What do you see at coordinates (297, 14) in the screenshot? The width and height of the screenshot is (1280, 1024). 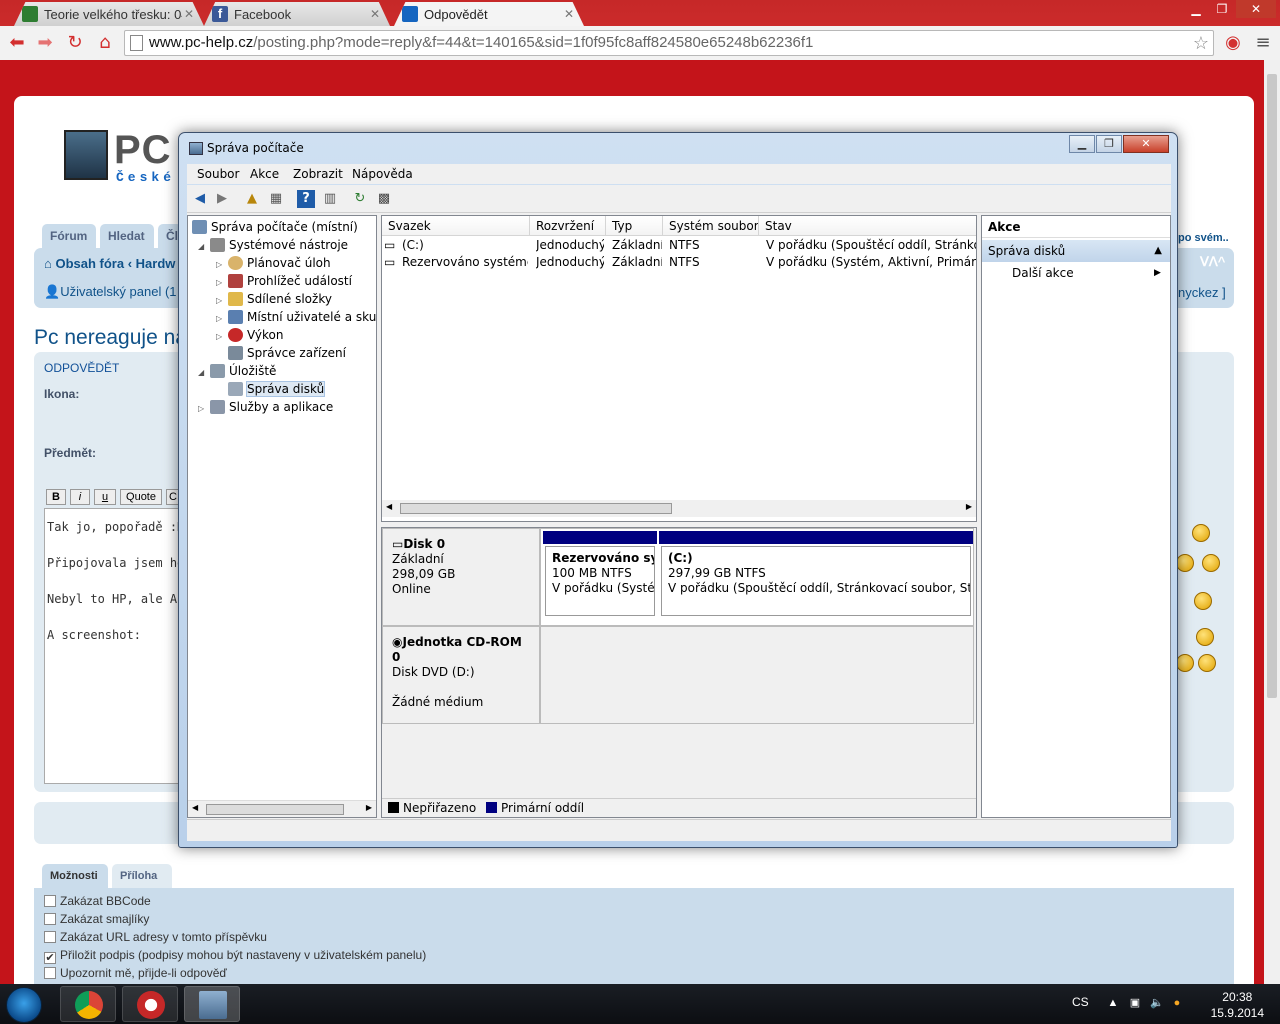 I see `browser-tab-2: f Facebook ✕` at bounding box center [297, 14].